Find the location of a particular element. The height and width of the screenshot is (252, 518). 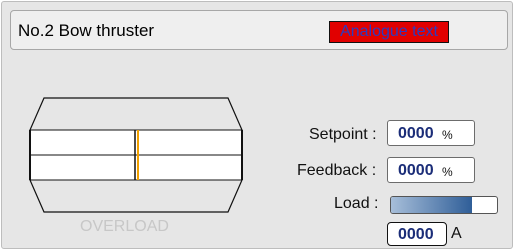

gauge-track-upper is located at coordinates (136, 142).